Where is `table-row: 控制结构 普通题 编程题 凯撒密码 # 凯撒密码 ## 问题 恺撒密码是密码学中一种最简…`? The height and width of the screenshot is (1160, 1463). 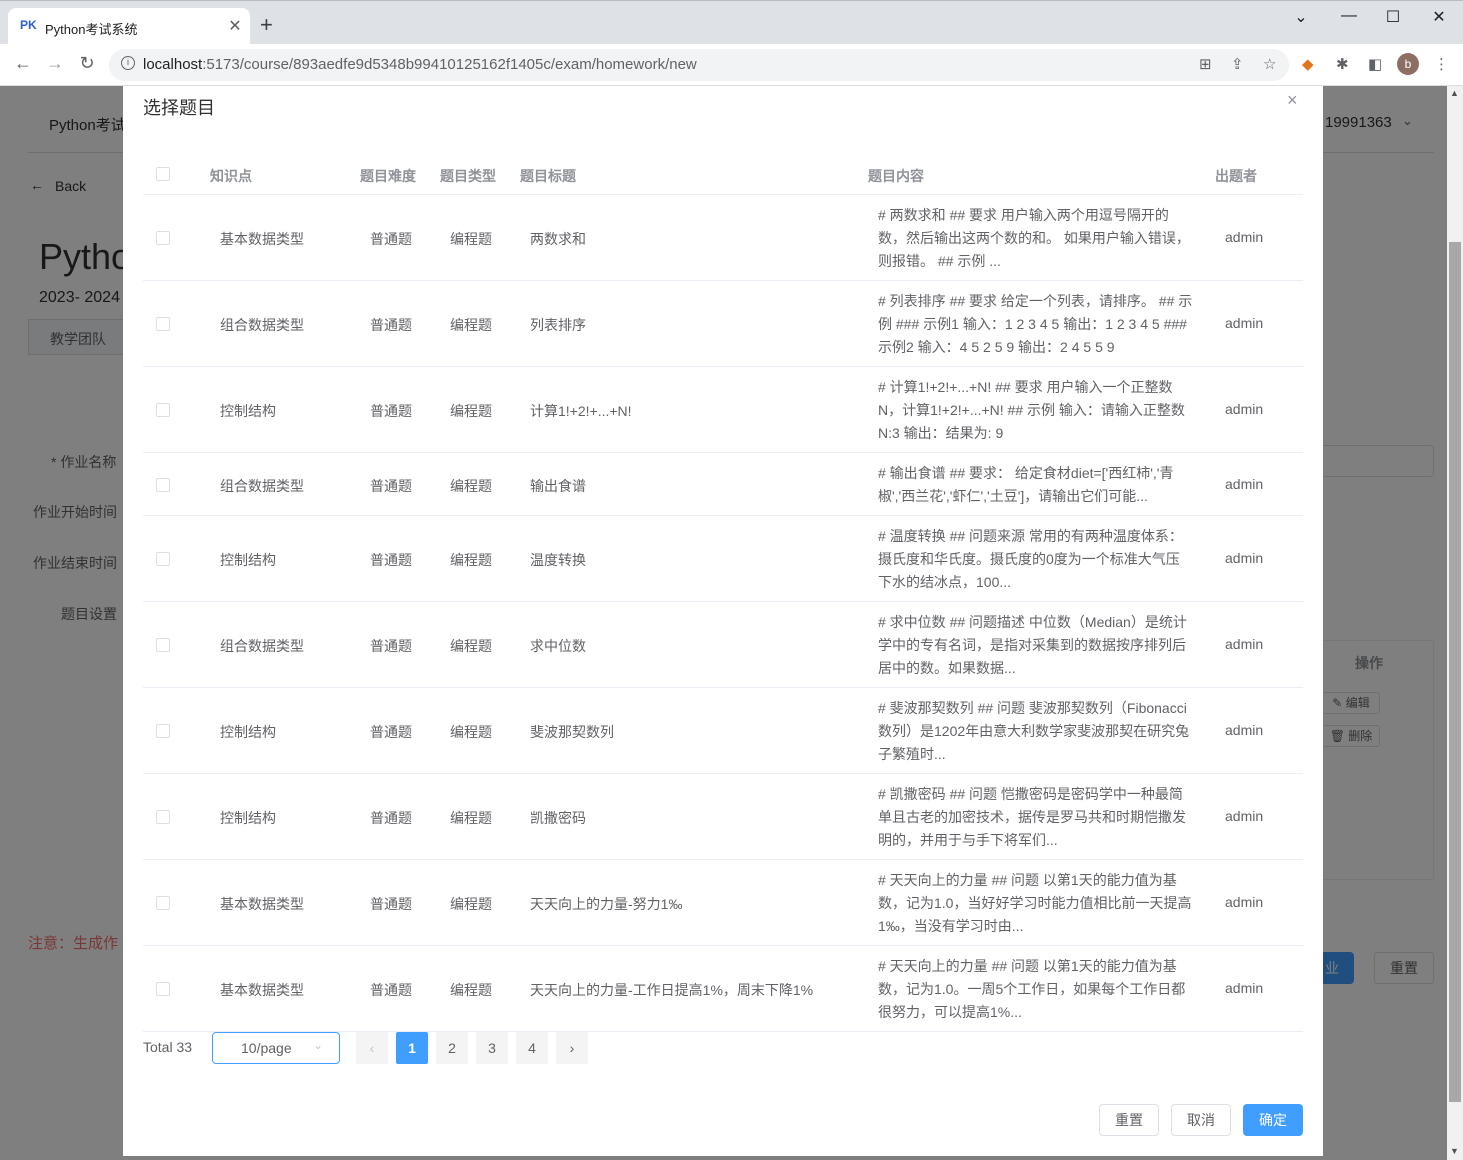
table-row: 控制结构 普通题 编程题 凯撒密码 # 凯撒密码 ## 问题 恺撒密码是密码学中一种最简… is located at coordinates (723, 817).